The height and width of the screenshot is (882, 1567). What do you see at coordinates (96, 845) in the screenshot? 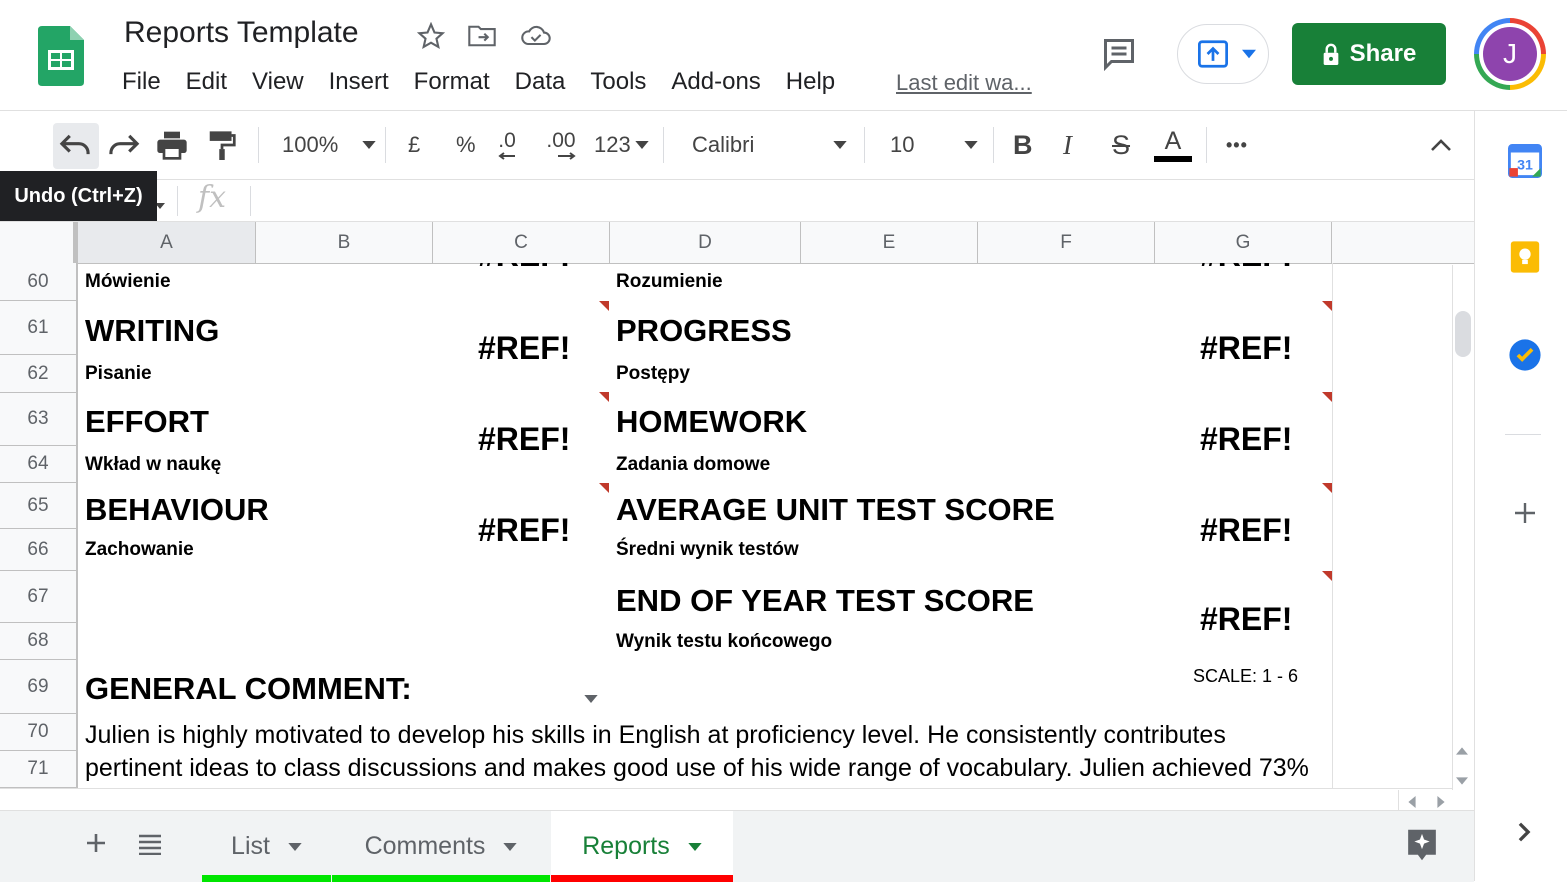
I see `add-sheet-icon` at bounding box center [96, 845].